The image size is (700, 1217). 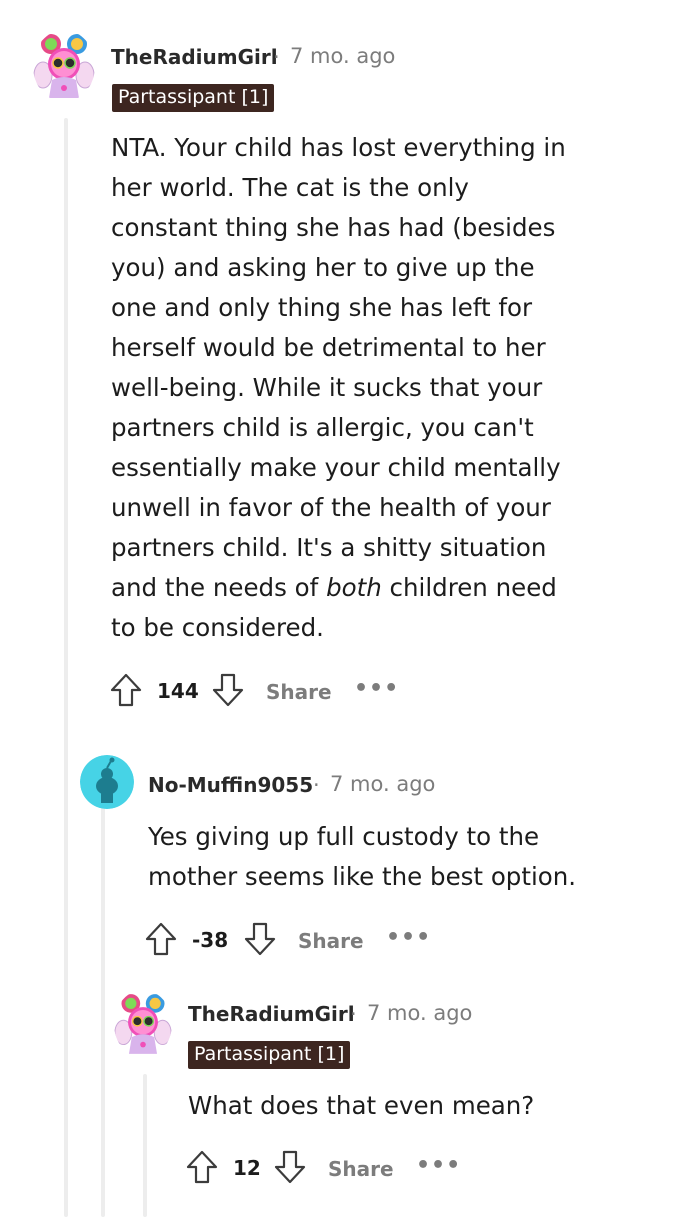 I want to click on comment-line: and the needs of both children need, so click(x=401, y=588).